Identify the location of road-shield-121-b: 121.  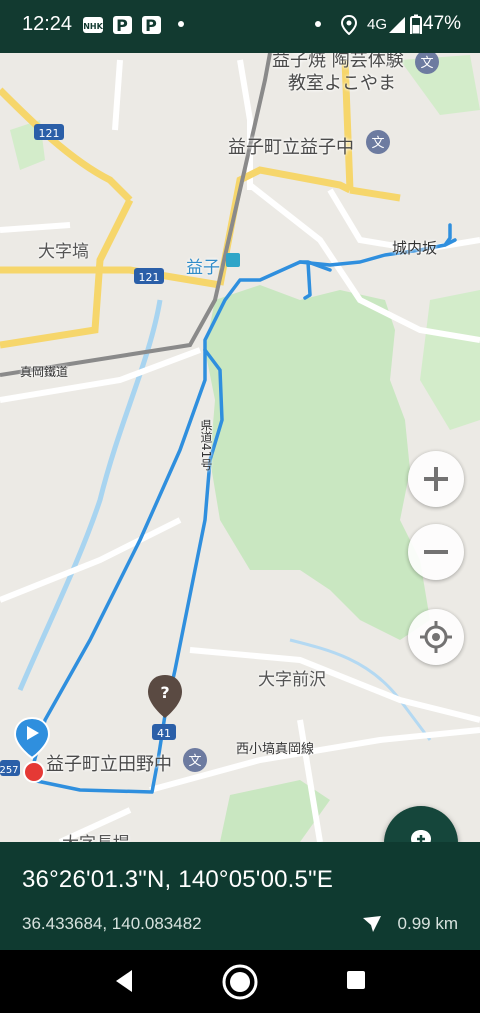
(149, 276).